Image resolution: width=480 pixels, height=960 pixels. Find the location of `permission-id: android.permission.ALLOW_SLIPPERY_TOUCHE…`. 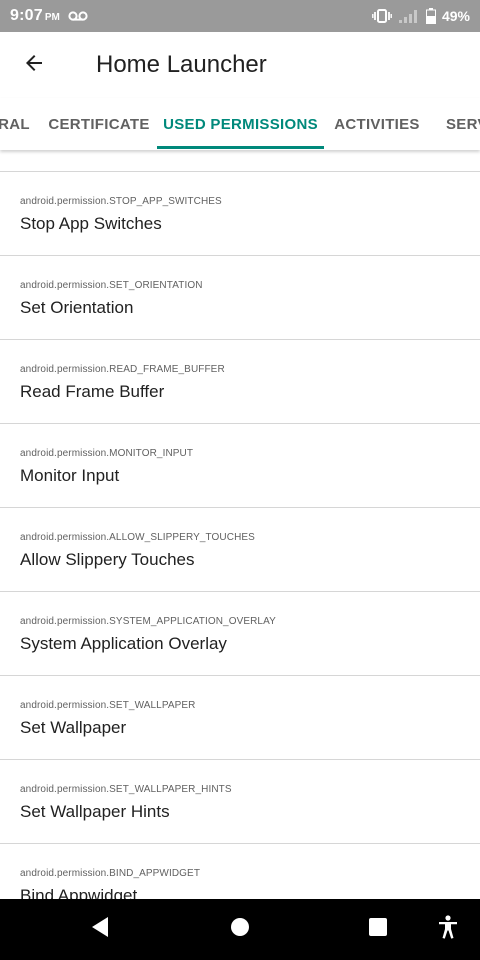

permission-id: android.permission.ALLOW_SLIPPERY_TOUCHE… is located at coordinates (137, 537).